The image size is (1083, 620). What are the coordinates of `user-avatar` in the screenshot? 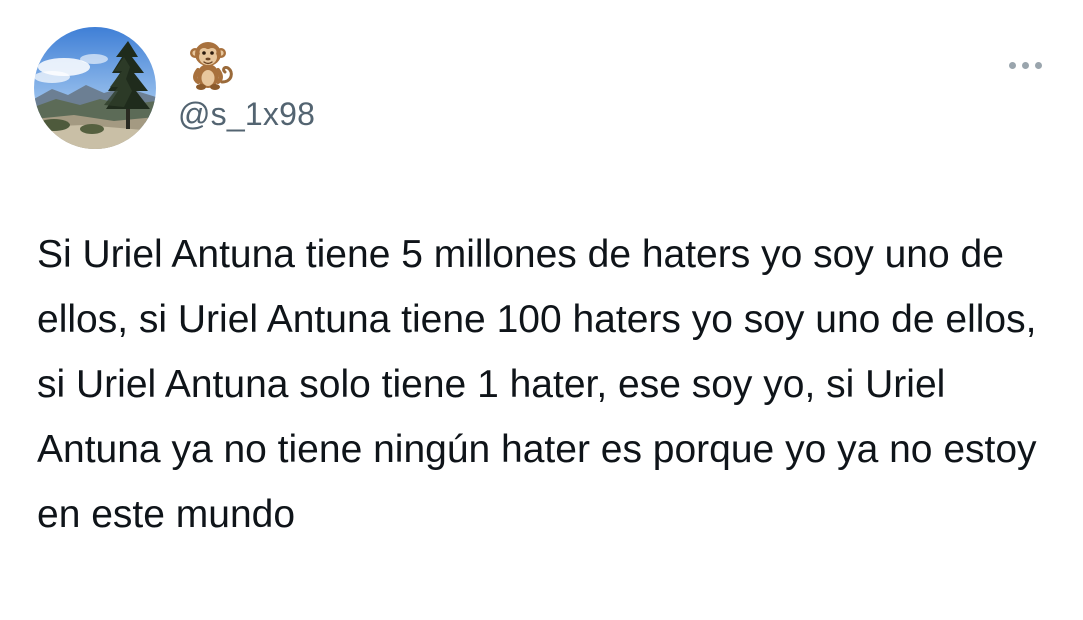 It's located at (95, 88).